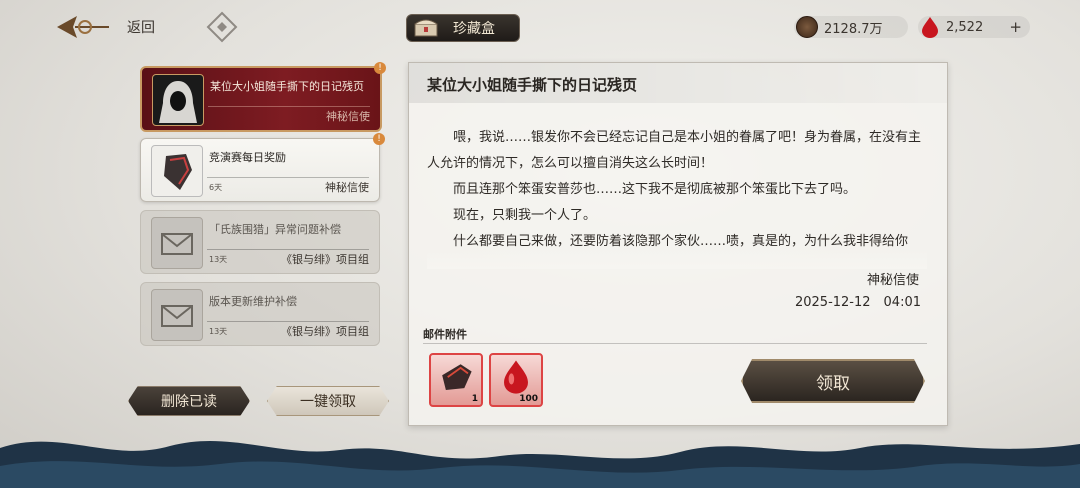 The height and width of the screenshot is (488, 1080). Describe the element at coordinates (677, 259) in the screenshot. I see `text-fade` at that location.